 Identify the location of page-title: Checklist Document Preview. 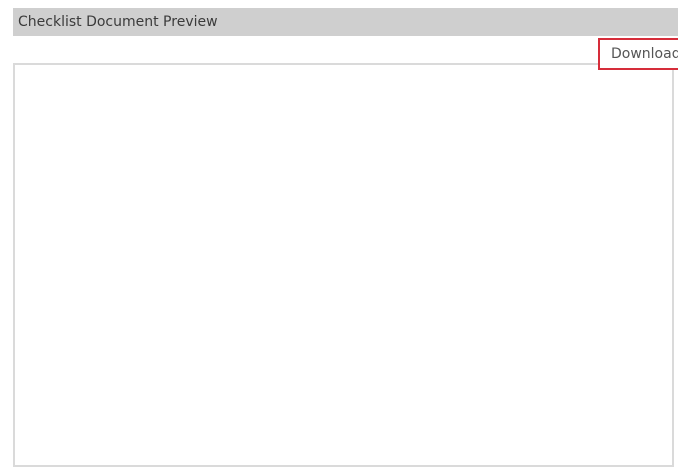
(118, 22).